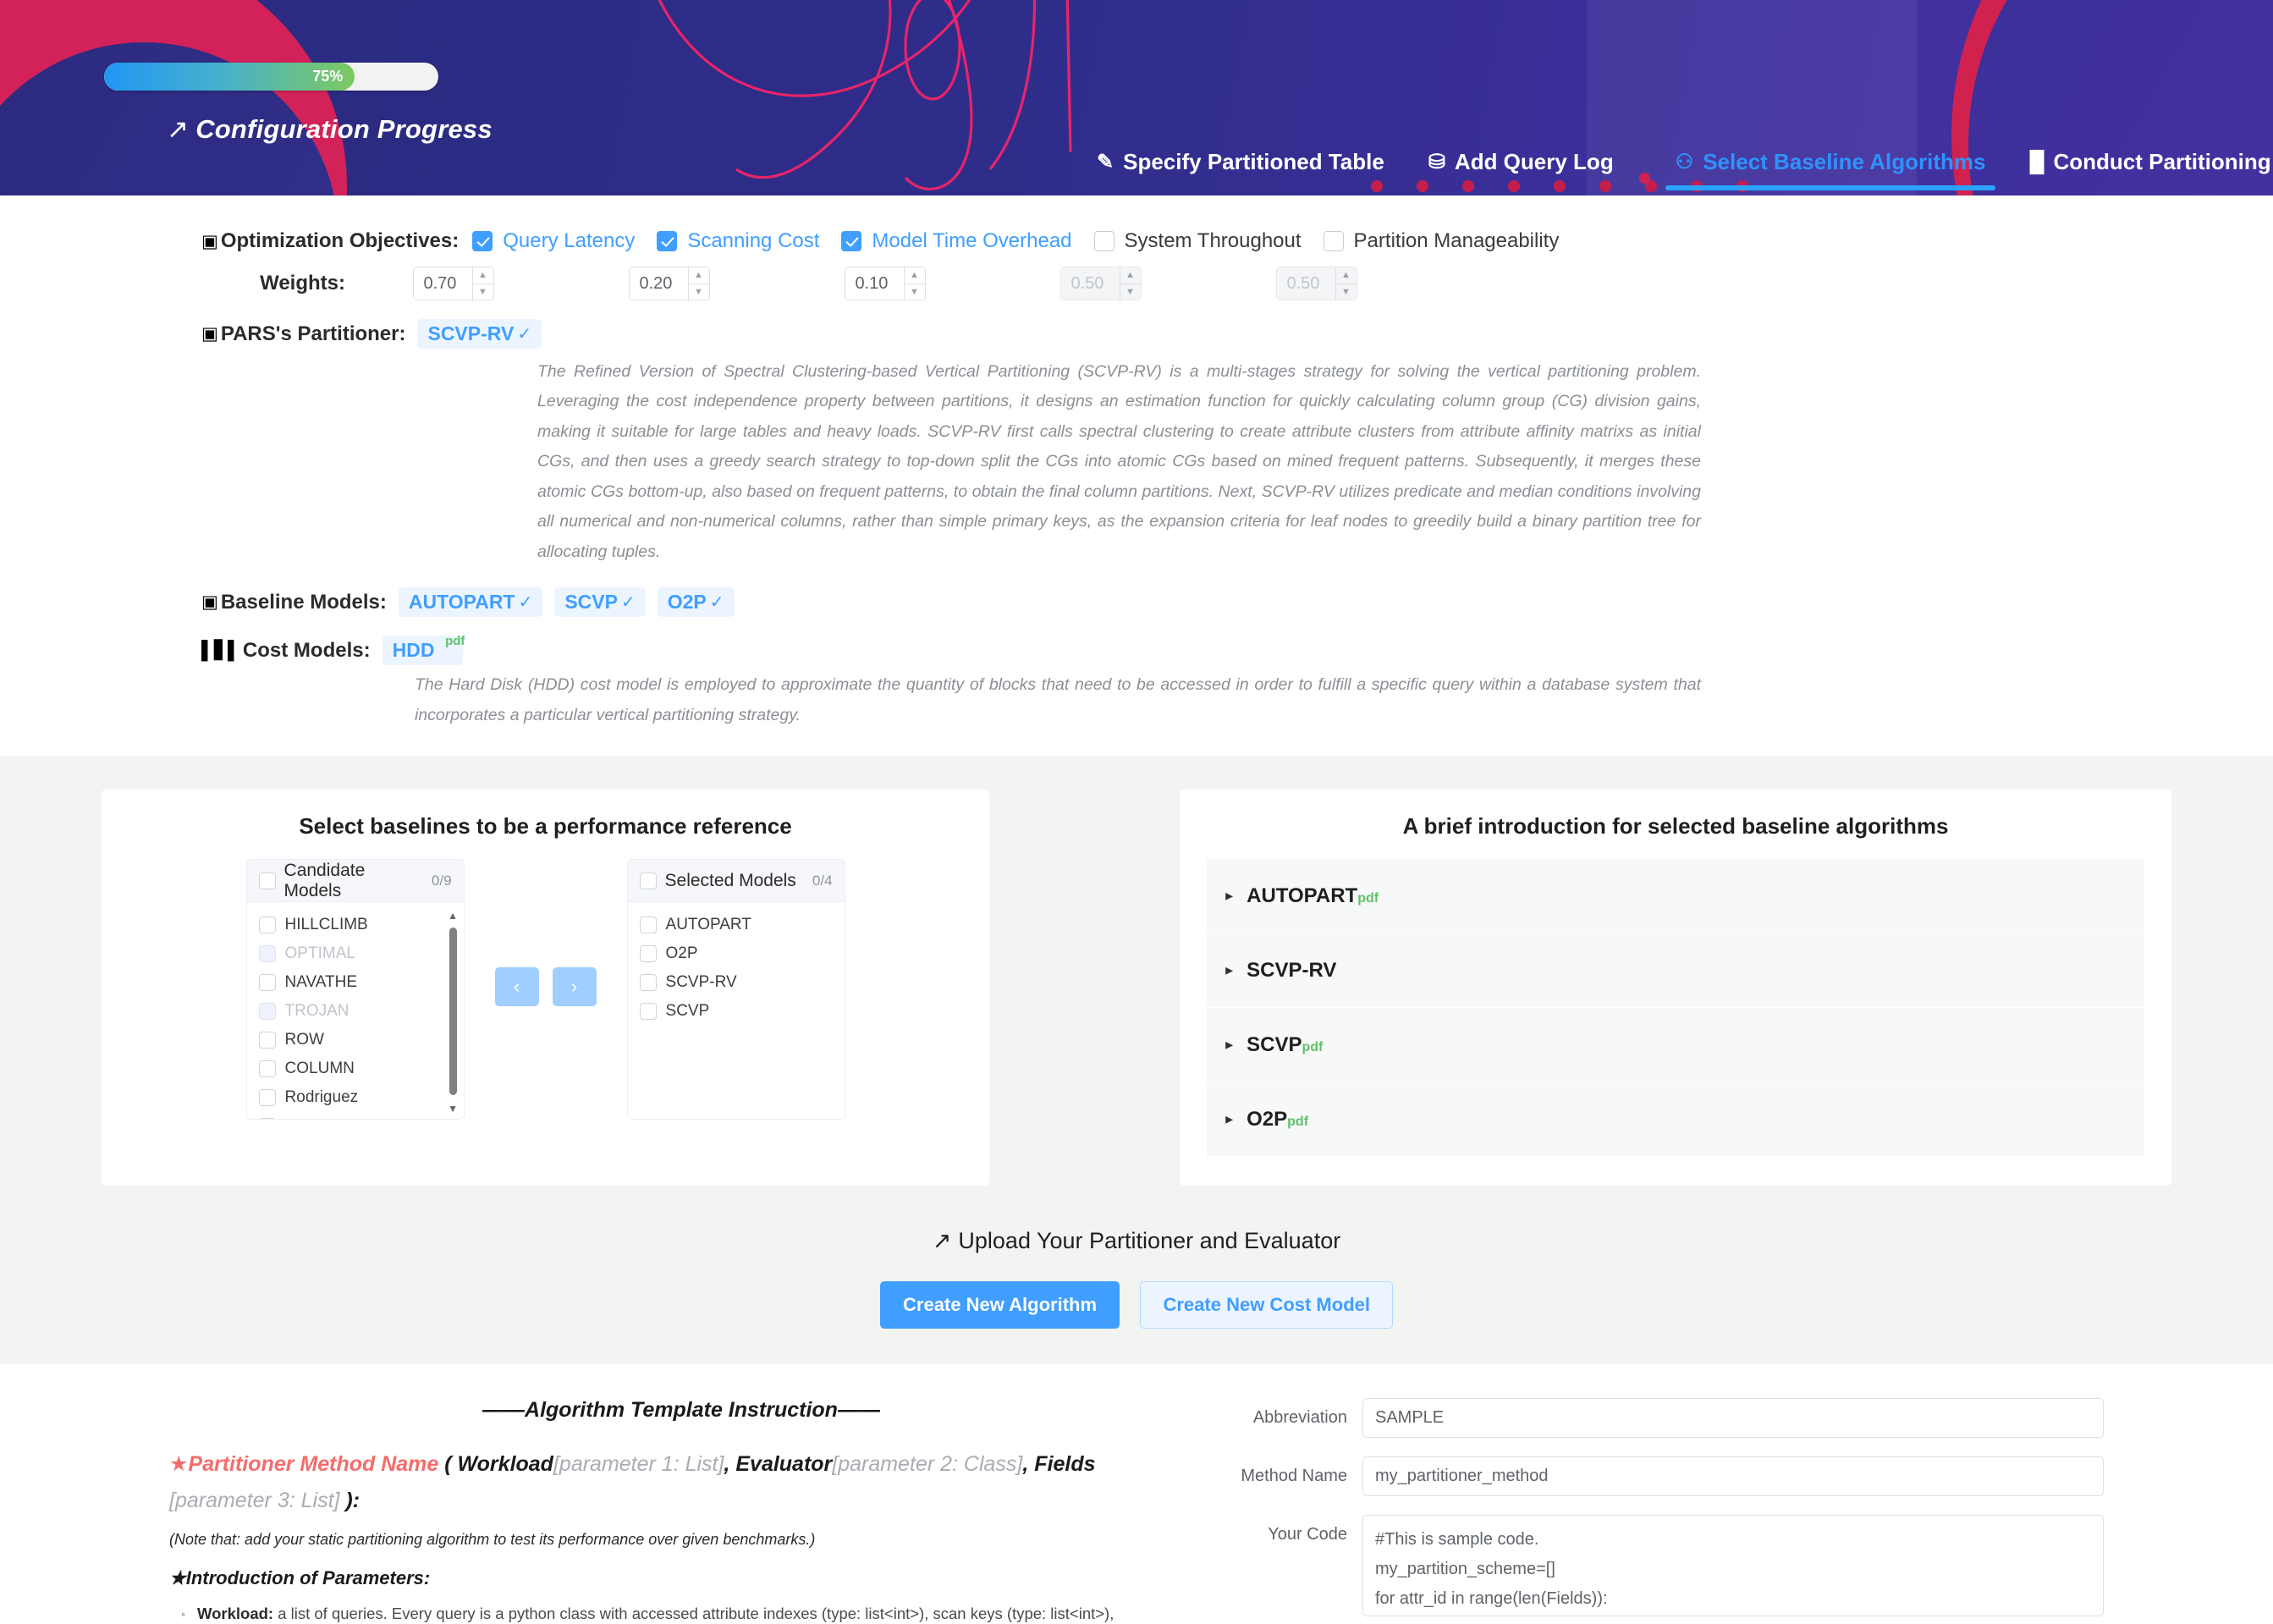 The width and height of the screenshot is (2273, 1624). Describe the element at coordinates (356, 881) in the screenshot. I see `candidate-models-header: Candidate Models 0/9` at that location.